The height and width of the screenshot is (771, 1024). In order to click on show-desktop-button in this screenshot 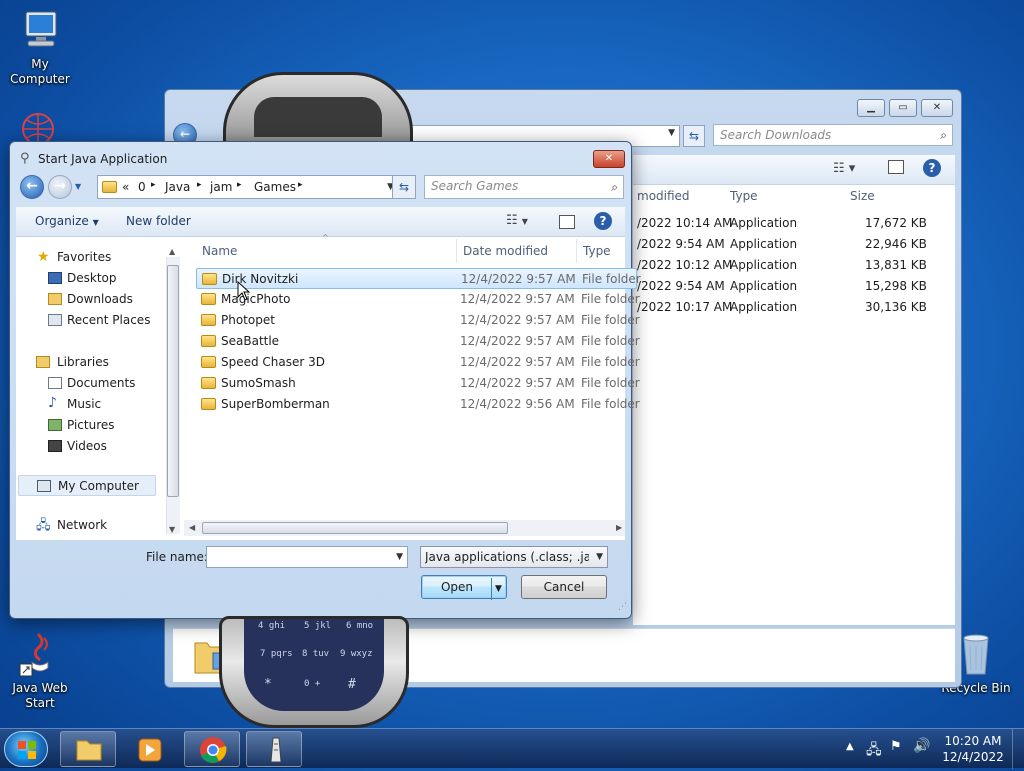, I will do `click(1018, 749)`.